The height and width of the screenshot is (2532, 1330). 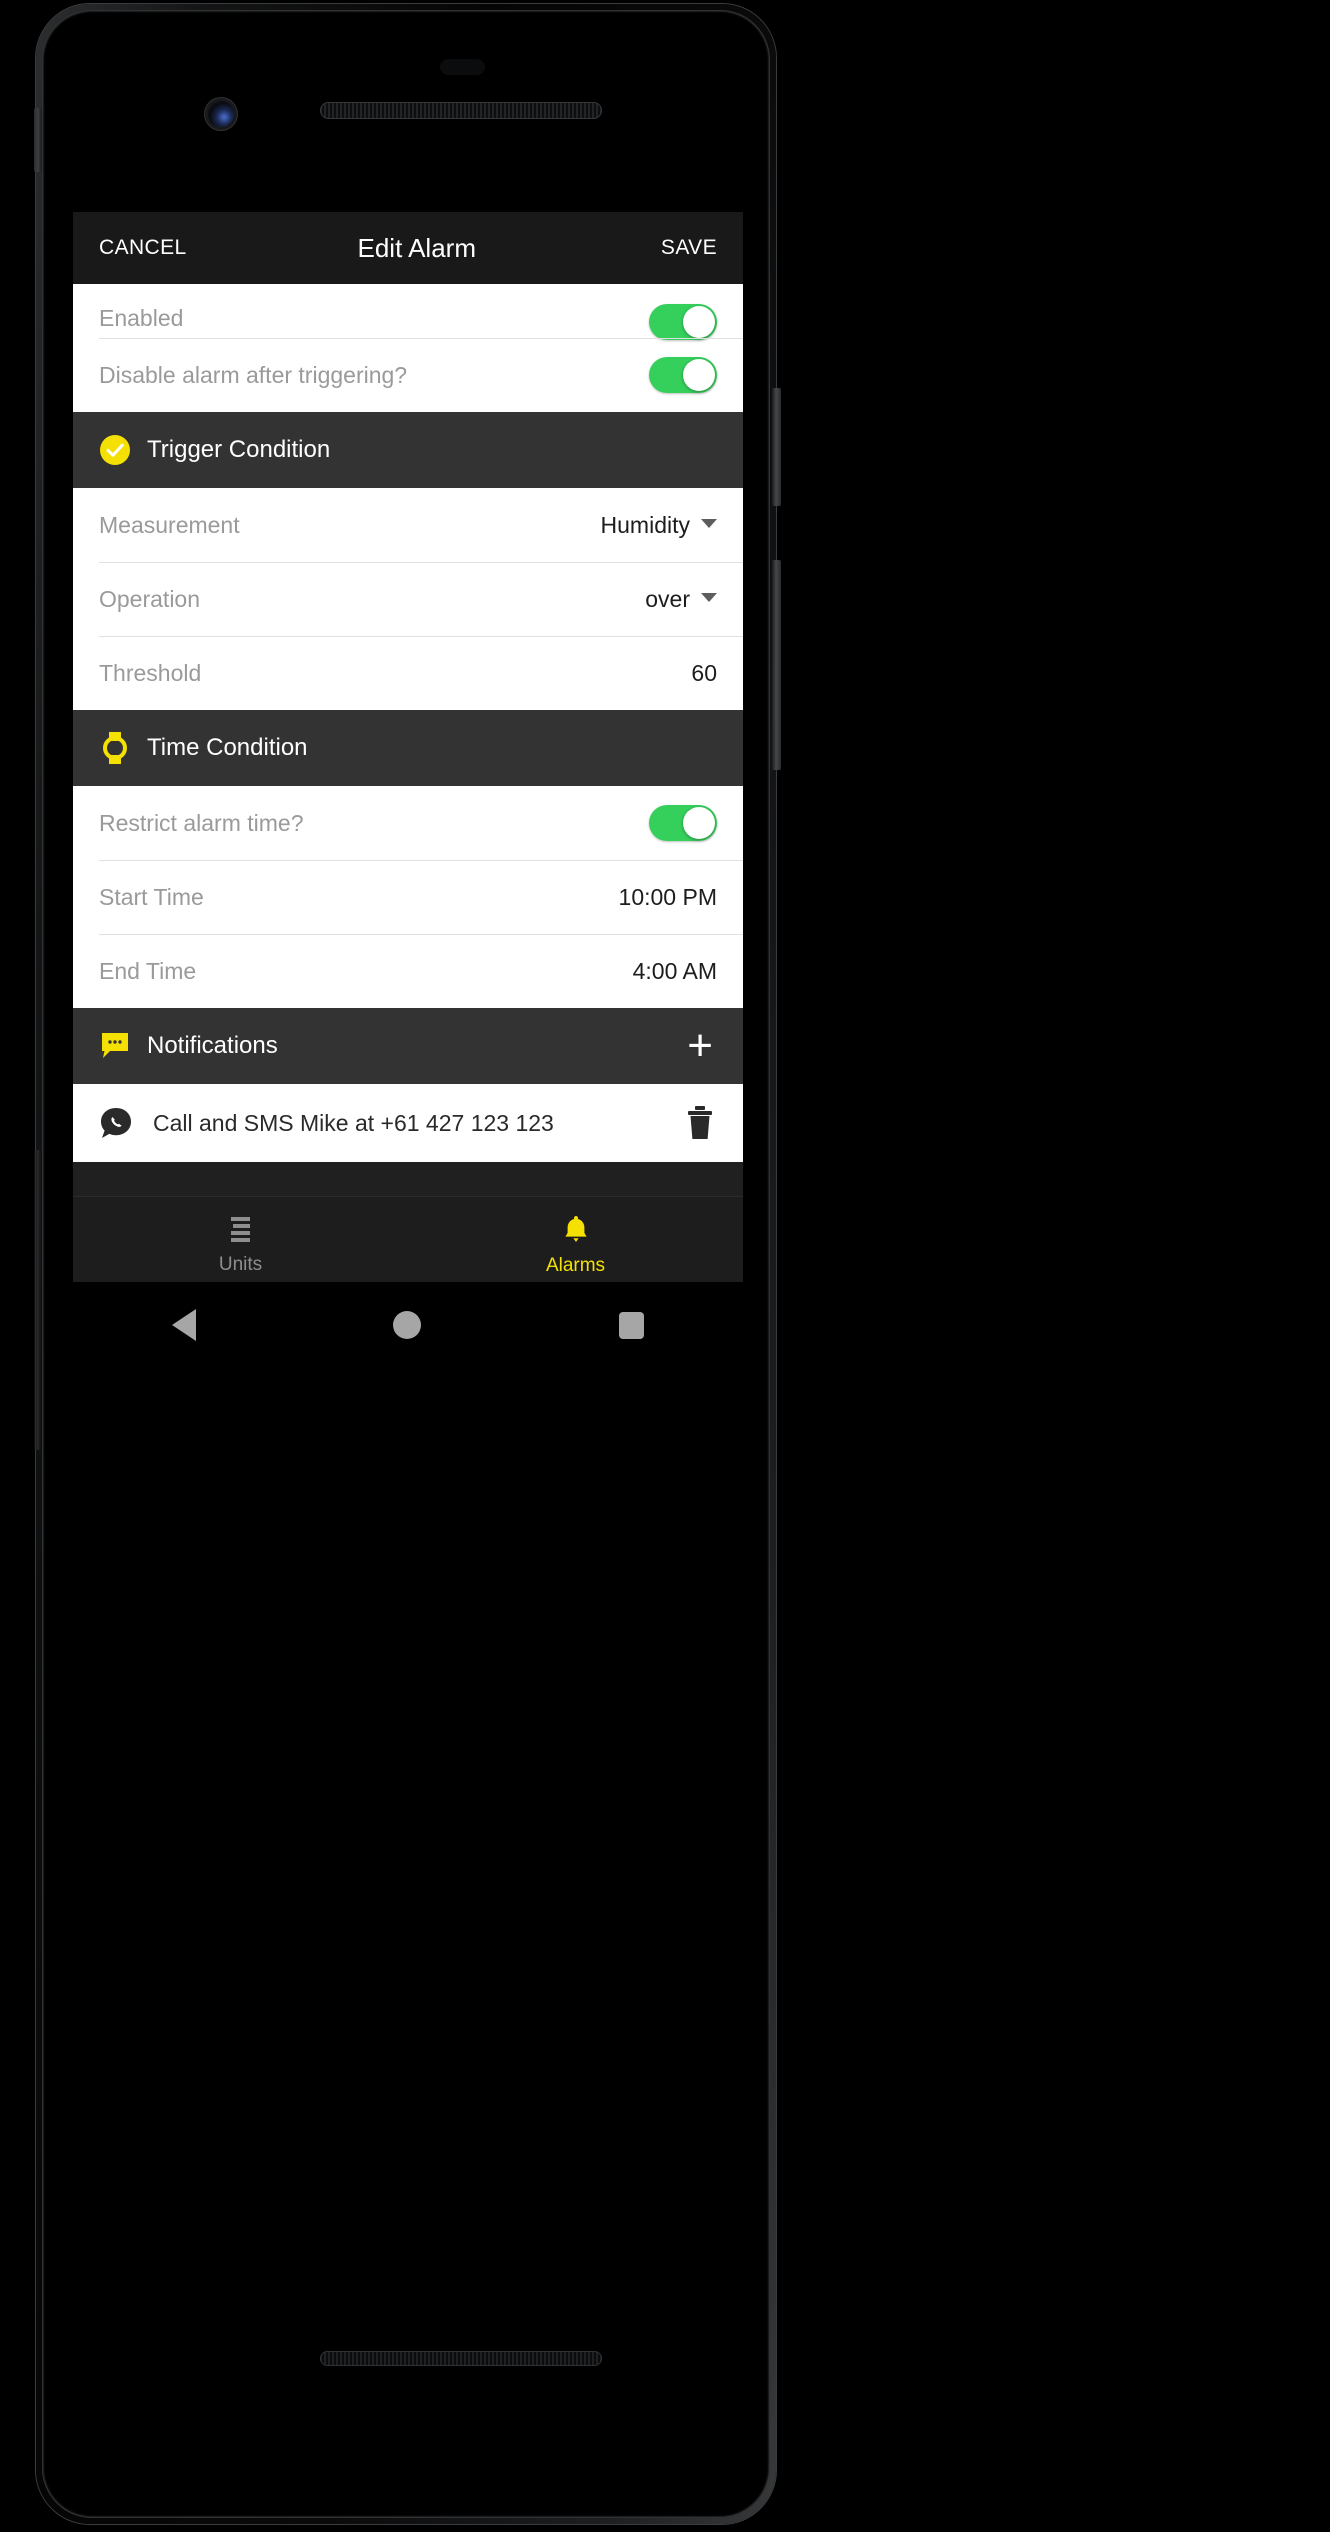 What do you see at coordinates (667, 599) in the screenshot?
I see `row-operation-value: over` at bounding box center [667, 599].